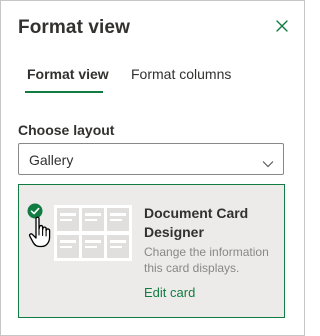 The width and height of the screenshot is (320, 336). I want to click on layout-dropdown-value: Gallery, so click(51, 160).